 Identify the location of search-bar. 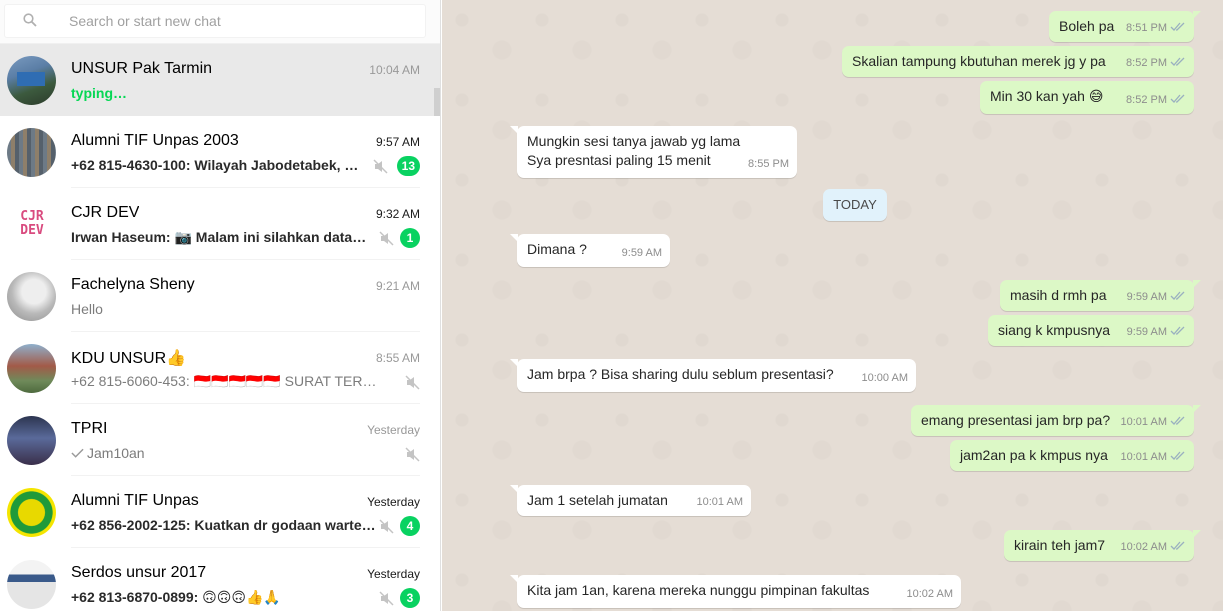
(220, 22).